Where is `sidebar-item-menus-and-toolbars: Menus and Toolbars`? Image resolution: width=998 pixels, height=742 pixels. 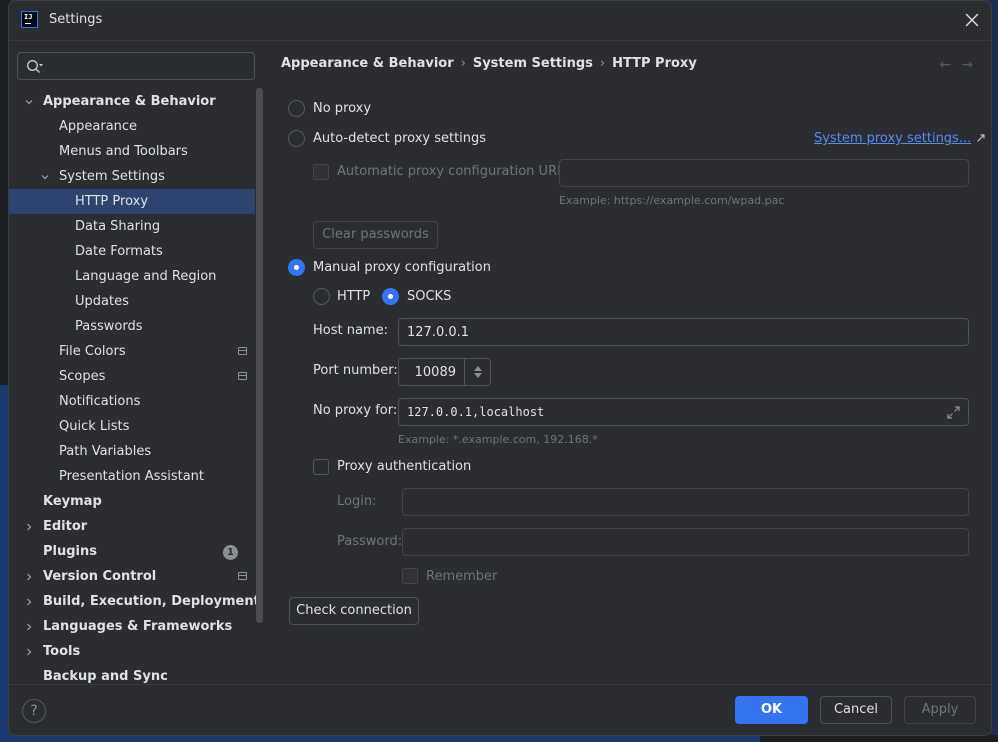 sidebar-item-menus-and-toolbars: Menus and Toolbars is located at coordinates (132, 151).